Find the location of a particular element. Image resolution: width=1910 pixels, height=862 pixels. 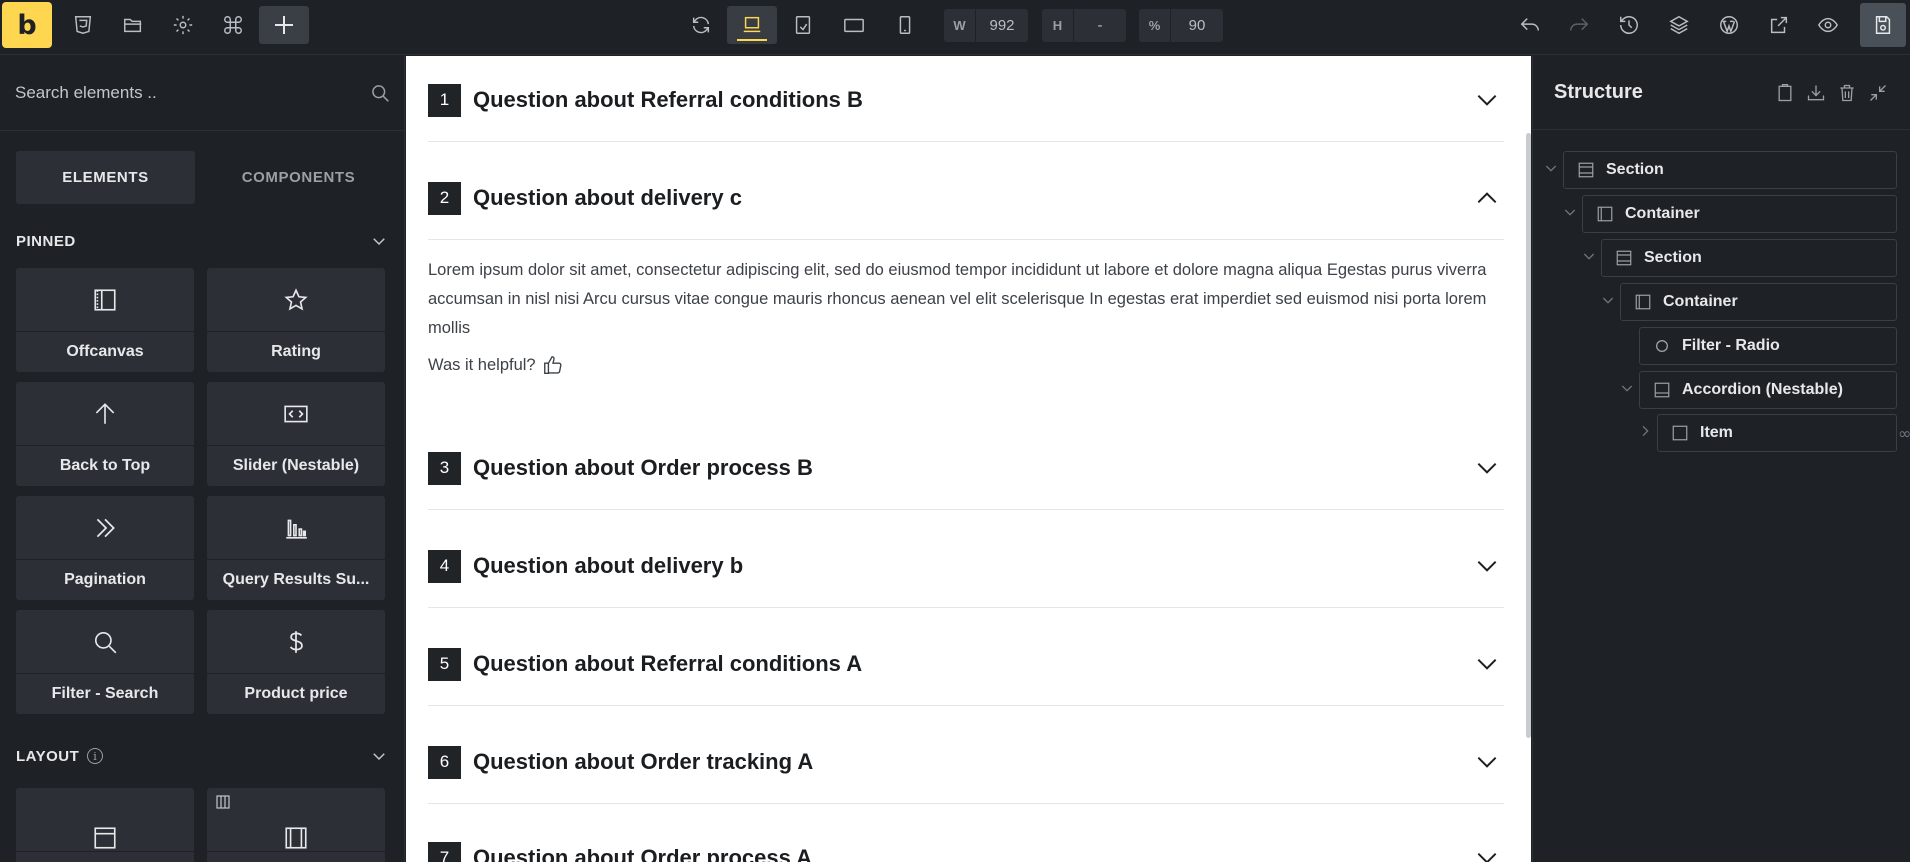

accordion-item-6: 6 Question about Order tracking A is located at coordinates (966, 764).